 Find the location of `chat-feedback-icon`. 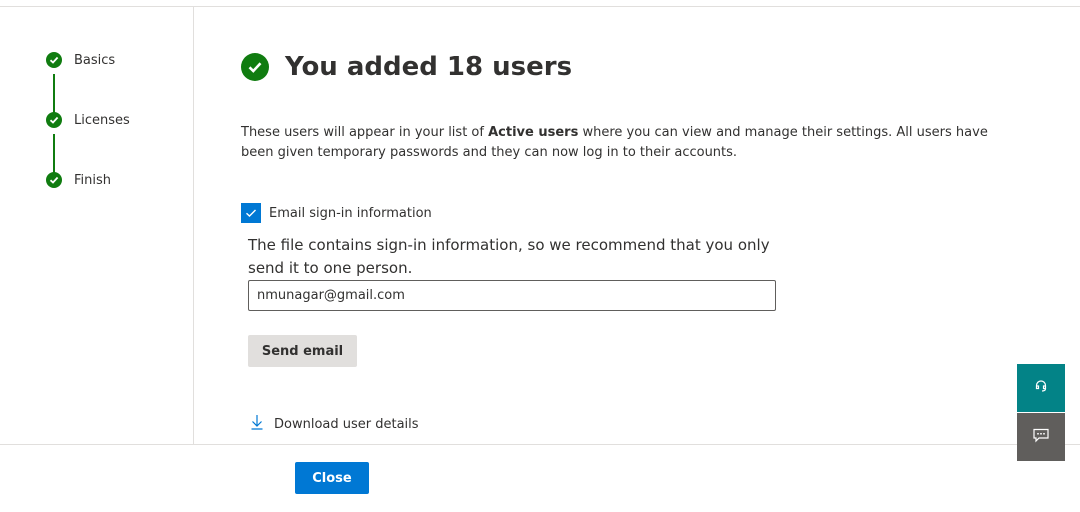

chat-feedback-icon is located at coordinates (1041, 437).